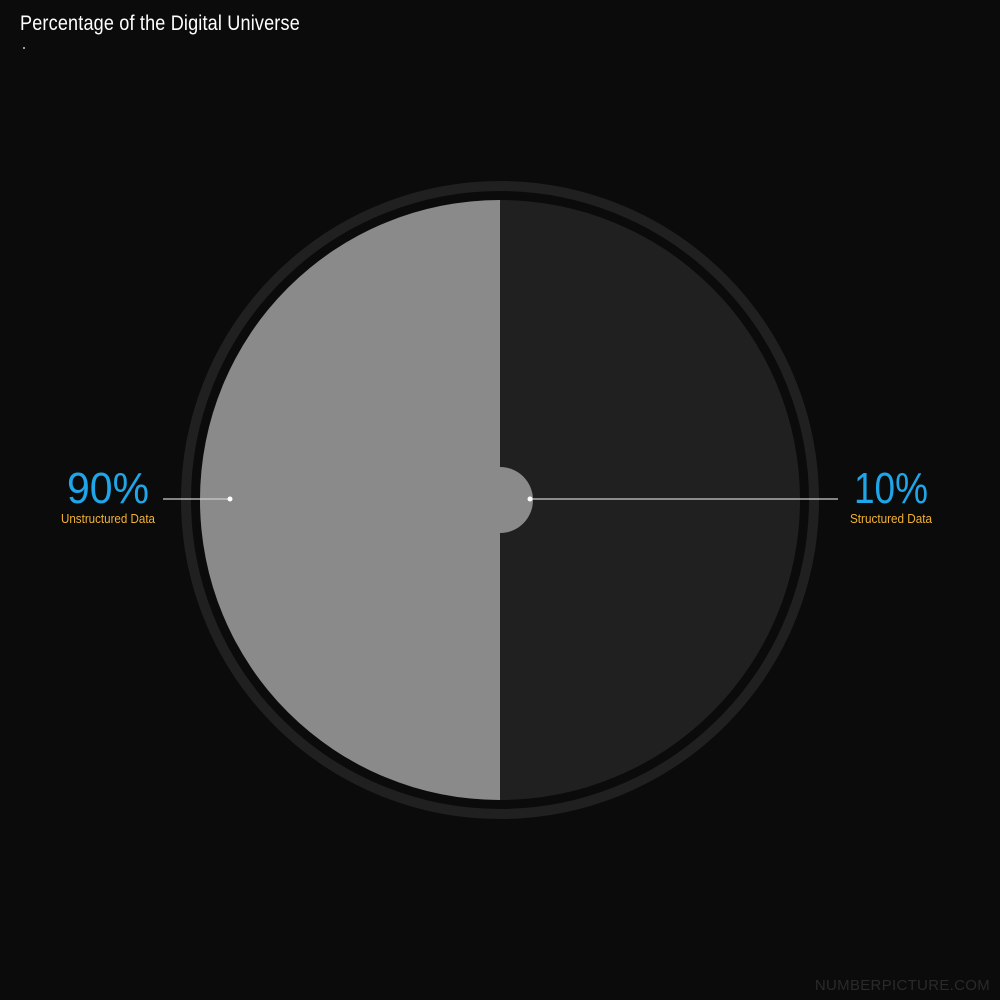 This screenshot has height=1000, width=1000. Describe the element at coordinates (108, 488) in the screenshot. I see `percent-unstructured: 90%` at that location.